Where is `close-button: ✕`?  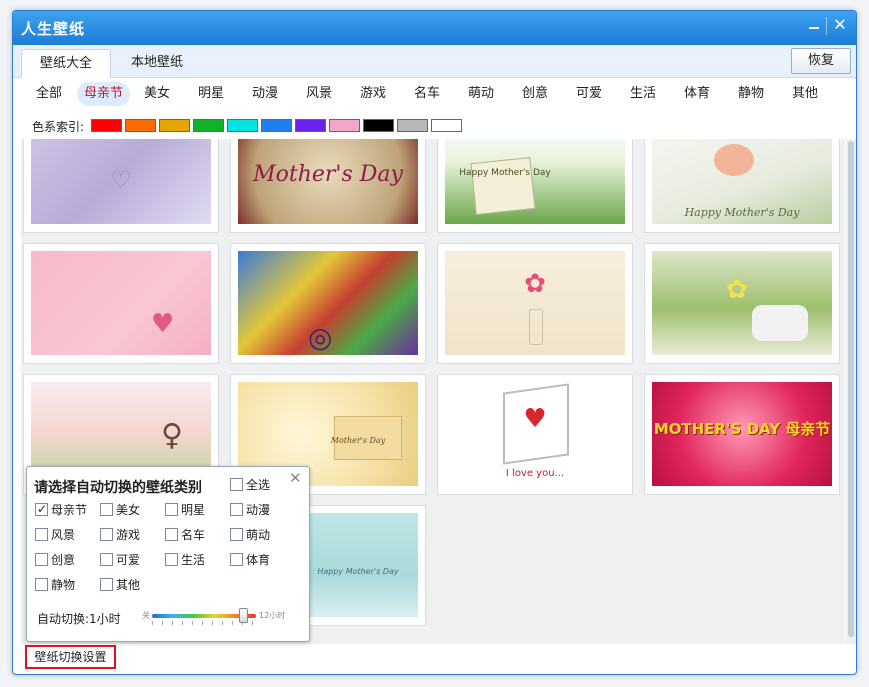 close-button: ✕ is located at coordinates (840, 26).